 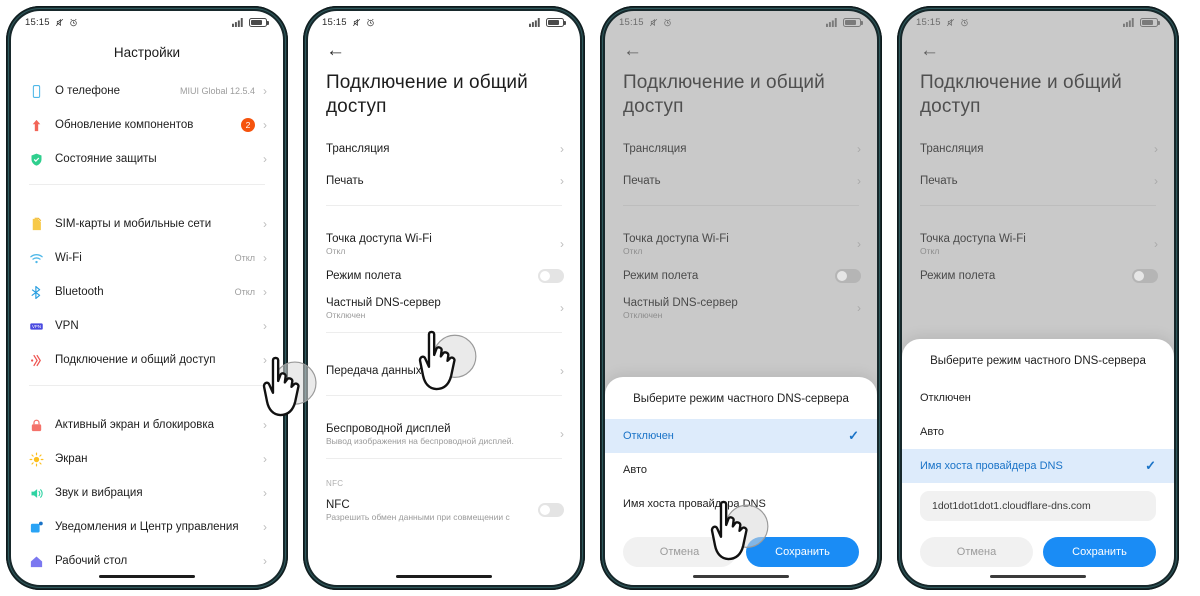 I want to click on sidebar-item-bluetooth: Bluetooth Откл ›, so click(x=147, y=292).